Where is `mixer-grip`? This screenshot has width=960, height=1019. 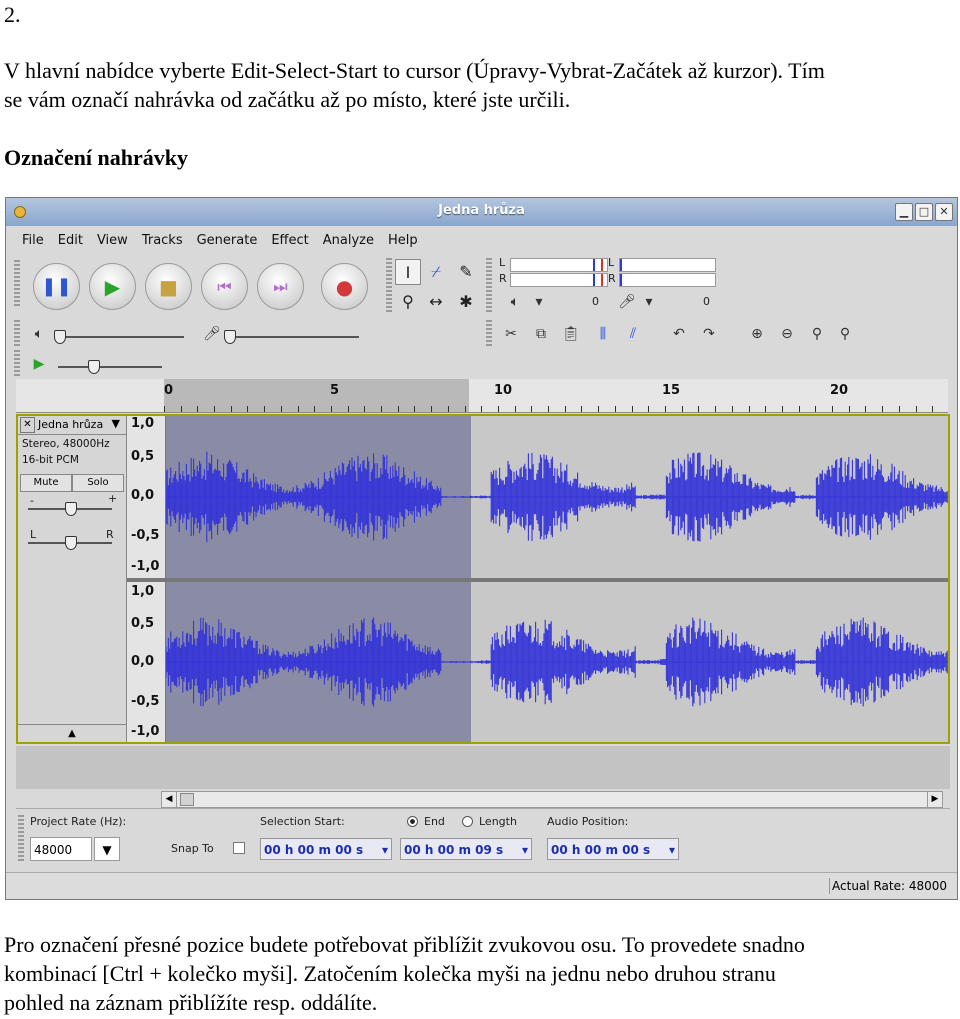 mixer-grip is located at coordinates (17, 333).